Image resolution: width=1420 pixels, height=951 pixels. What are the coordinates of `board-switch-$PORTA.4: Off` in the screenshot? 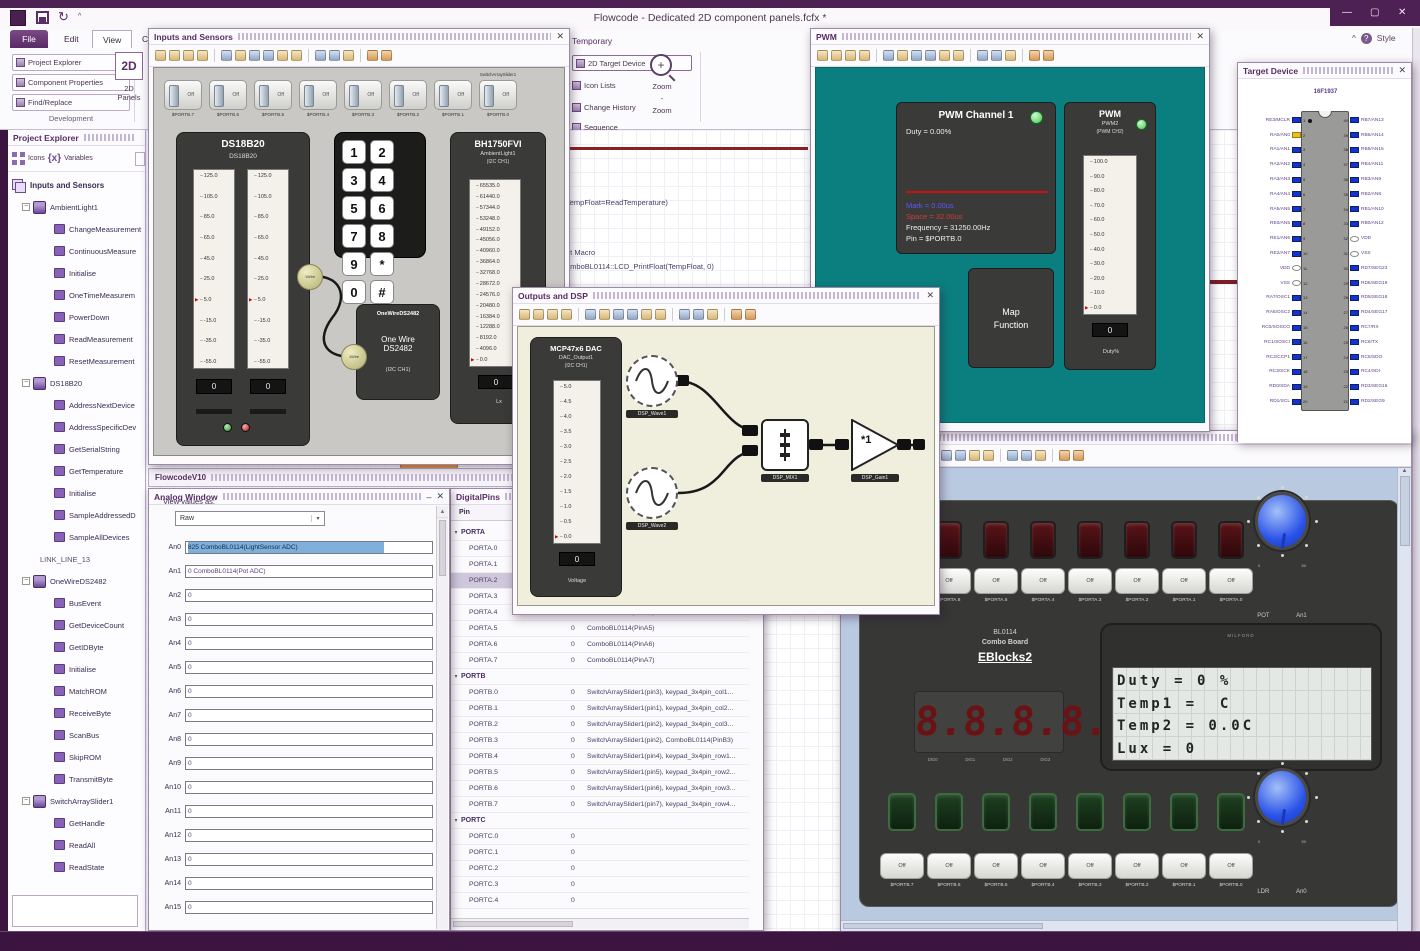 It's located at (1043, 581).